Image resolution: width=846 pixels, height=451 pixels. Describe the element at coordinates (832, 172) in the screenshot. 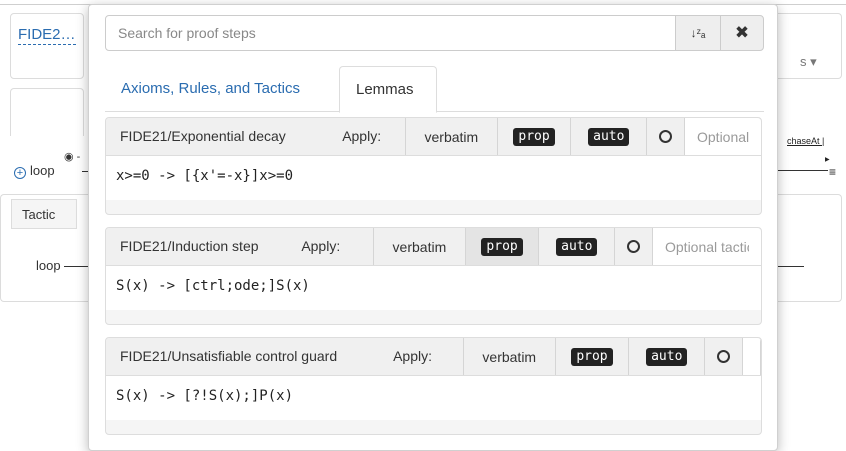

I see `hamburger-icon: ≡` at that location.